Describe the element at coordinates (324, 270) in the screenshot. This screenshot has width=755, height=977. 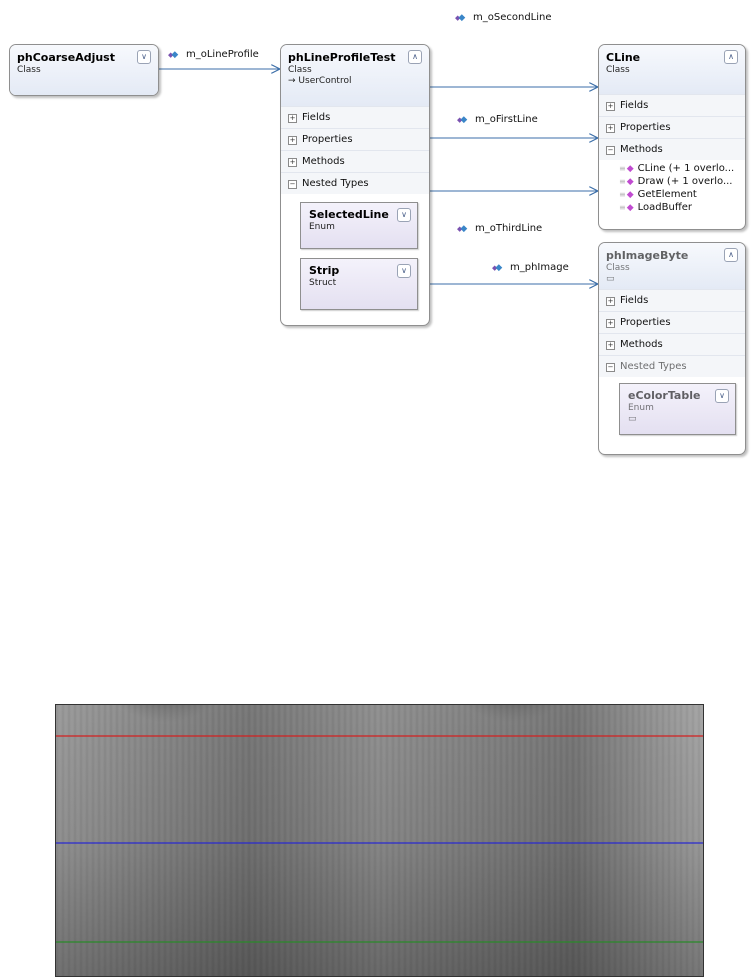
I see `nested-type-name: Strip` at that location.